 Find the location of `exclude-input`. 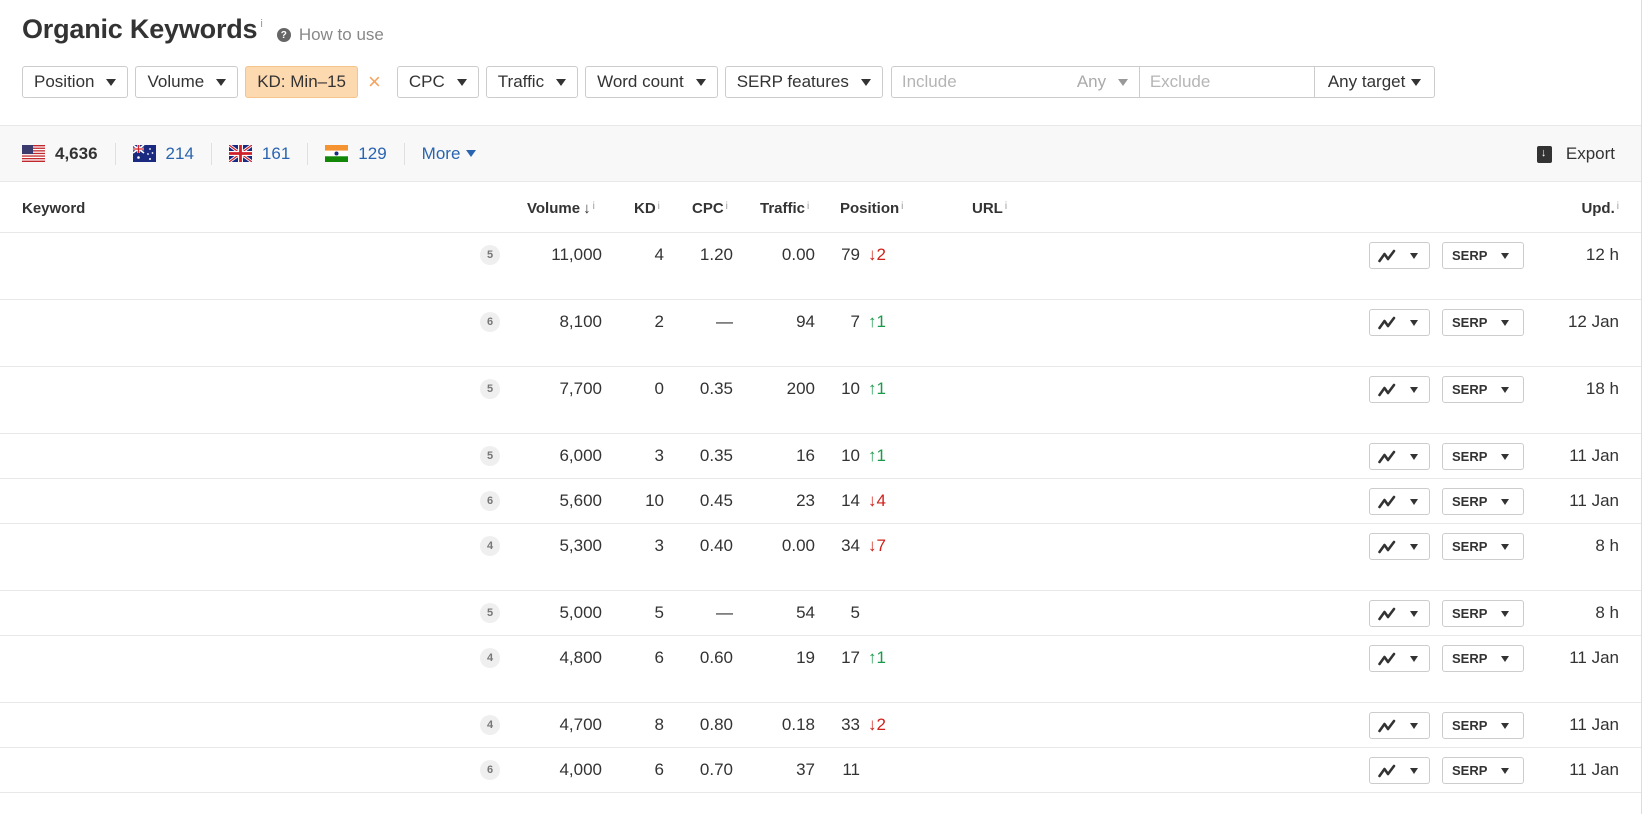

exclude-input is located at coordinates (1226, 82).